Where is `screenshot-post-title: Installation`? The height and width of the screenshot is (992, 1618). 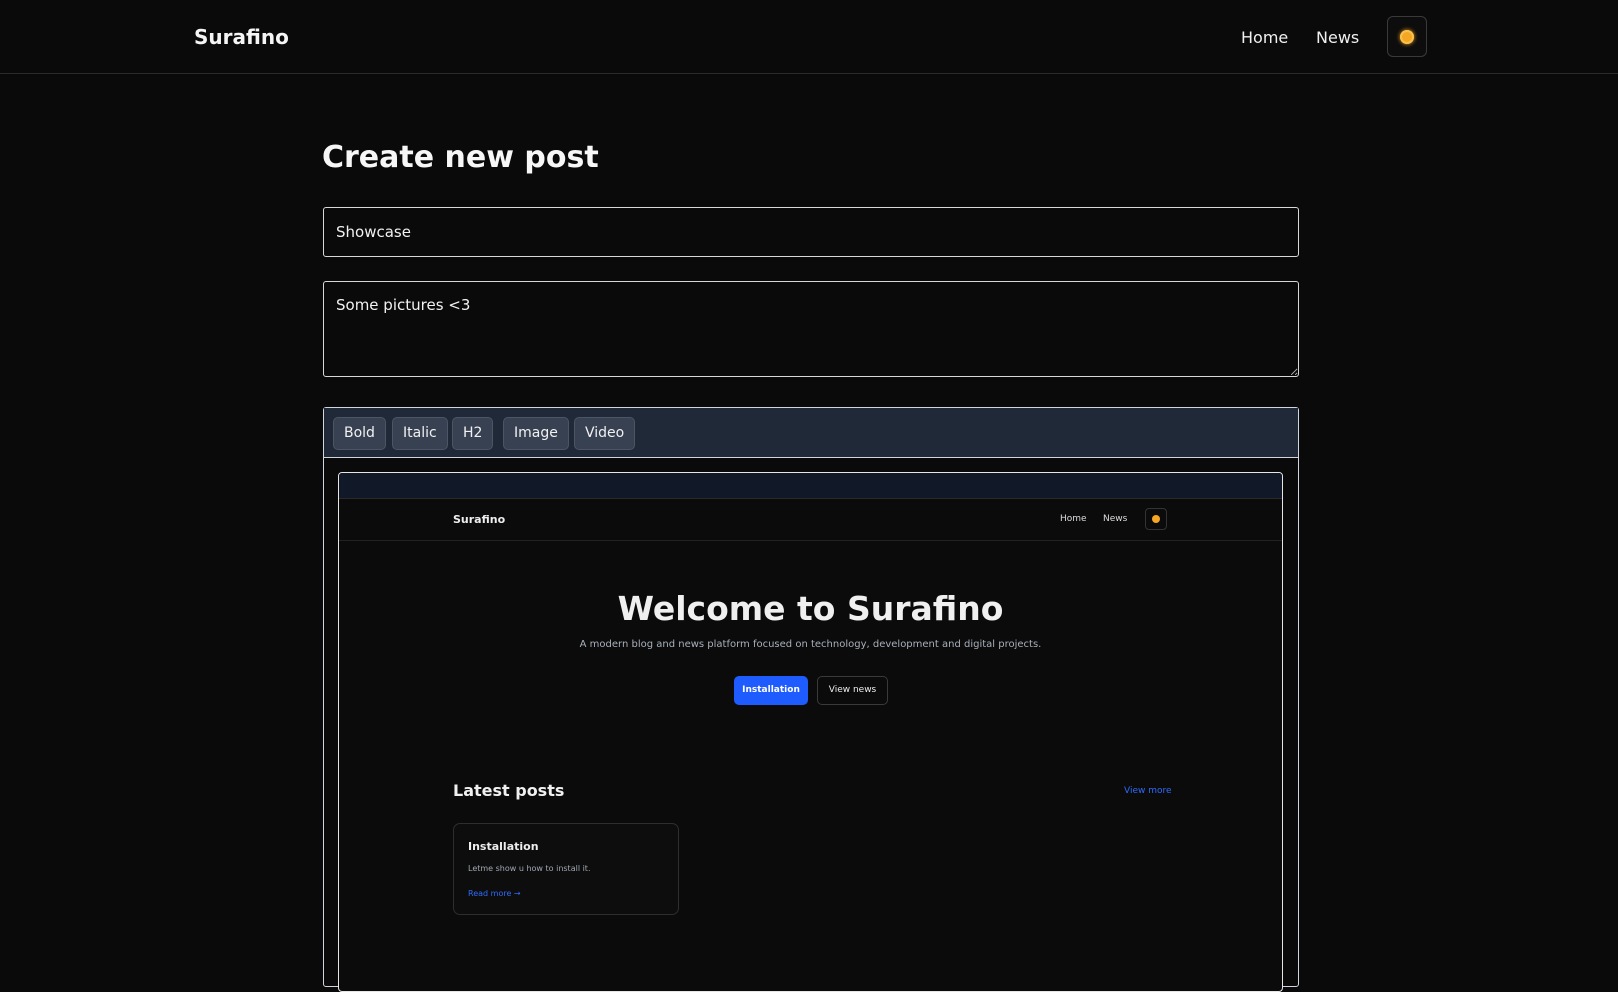 screenshot-post-title: Installation is located at coordinates (503, 846).